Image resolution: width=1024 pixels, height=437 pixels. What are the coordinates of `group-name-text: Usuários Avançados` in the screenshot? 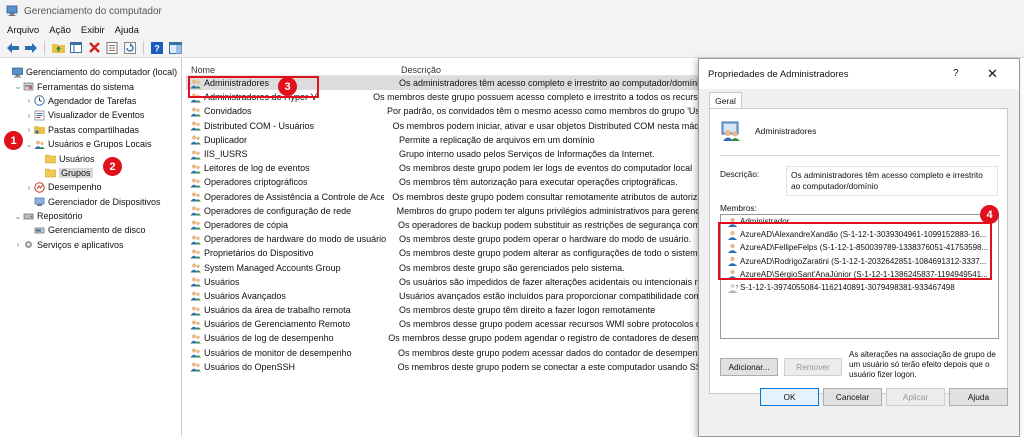 It's located at (245, 295).